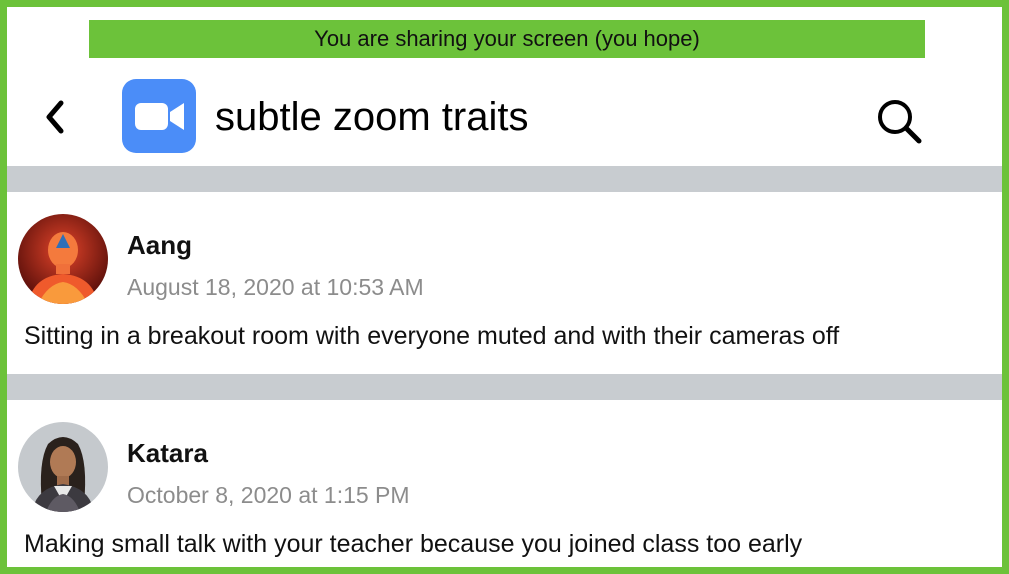 This screenshot has width=1009, height=574. Describe the element at coordinates (268, 495) in the screenshot. I see `post-timestamp: October 8, 2020 at 1:15 PM` at that location.